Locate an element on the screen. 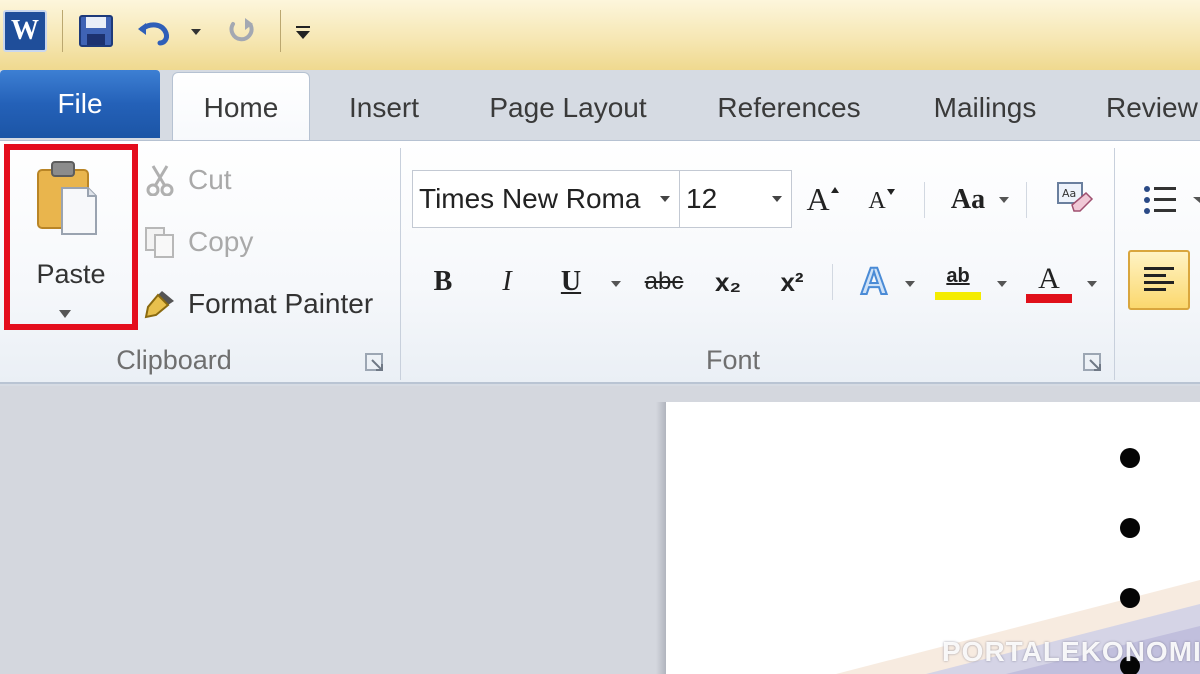 The height and width of the screenshot is (674, 1200). text-effects-glyph: A is located at coordinates (873, 282).